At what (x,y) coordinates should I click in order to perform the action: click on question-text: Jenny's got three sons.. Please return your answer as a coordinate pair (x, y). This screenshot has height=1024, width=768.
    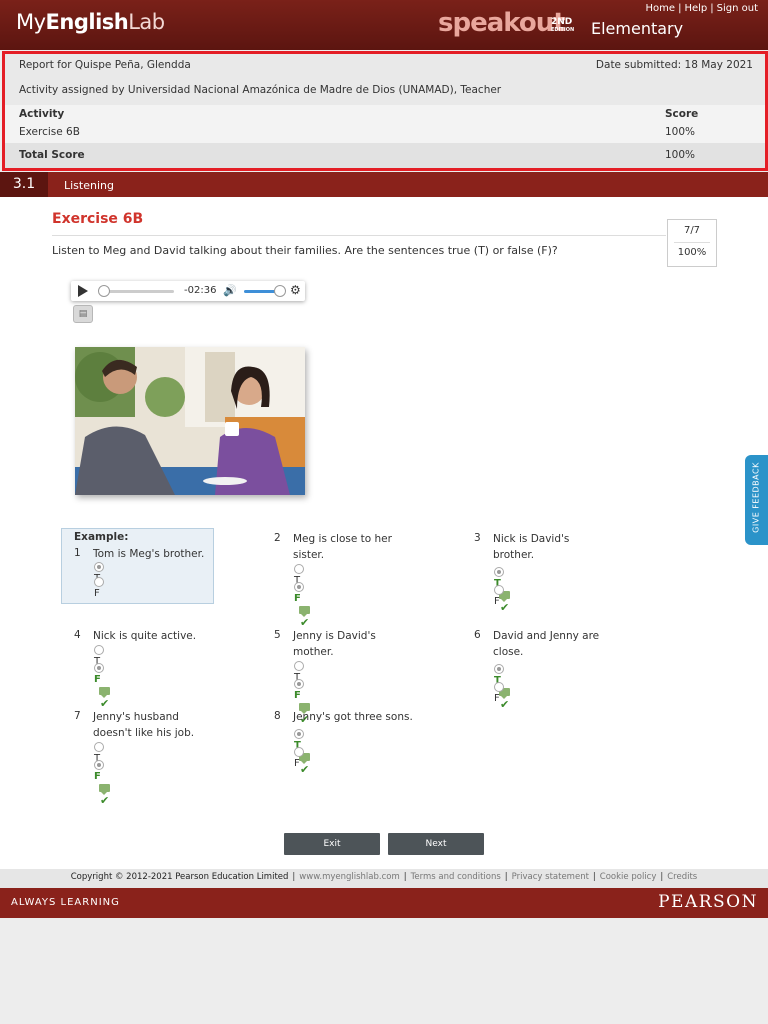
    Looking at the image, I should click on (353, 717).